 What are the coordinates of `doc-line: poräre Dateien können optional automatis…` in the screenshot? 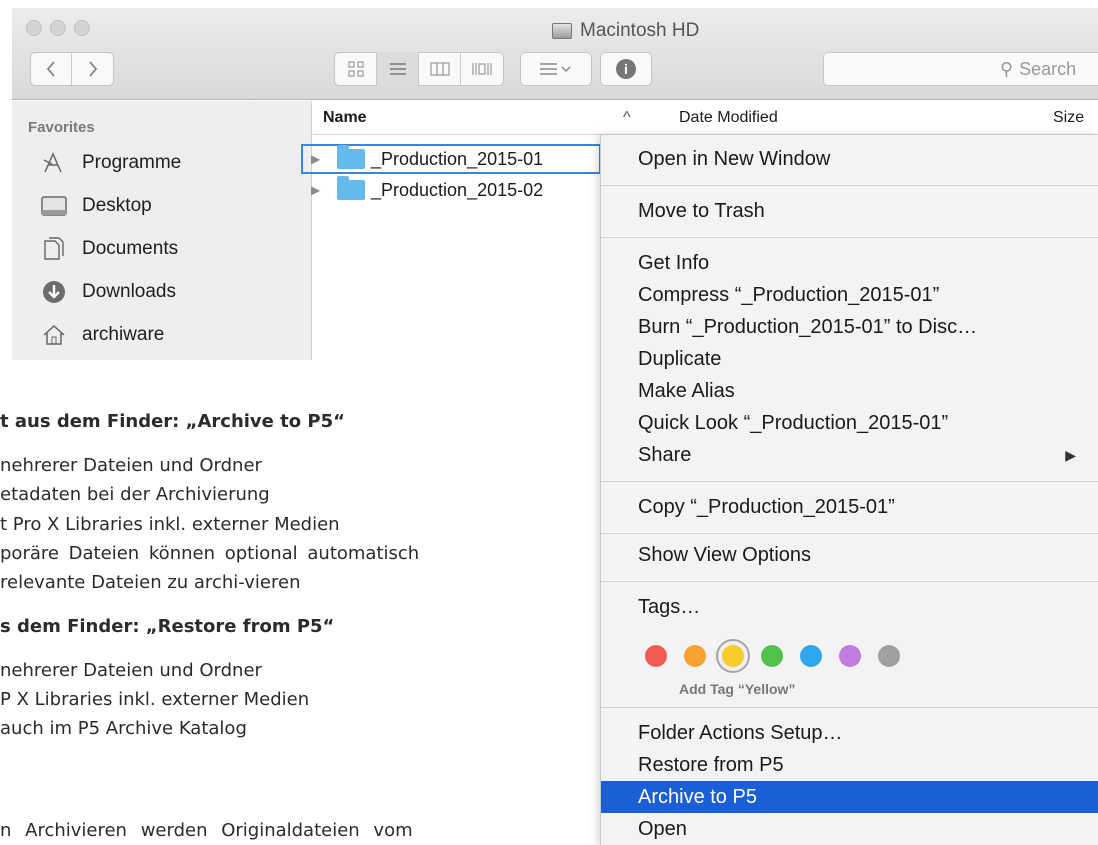 It's located at (210, 553).